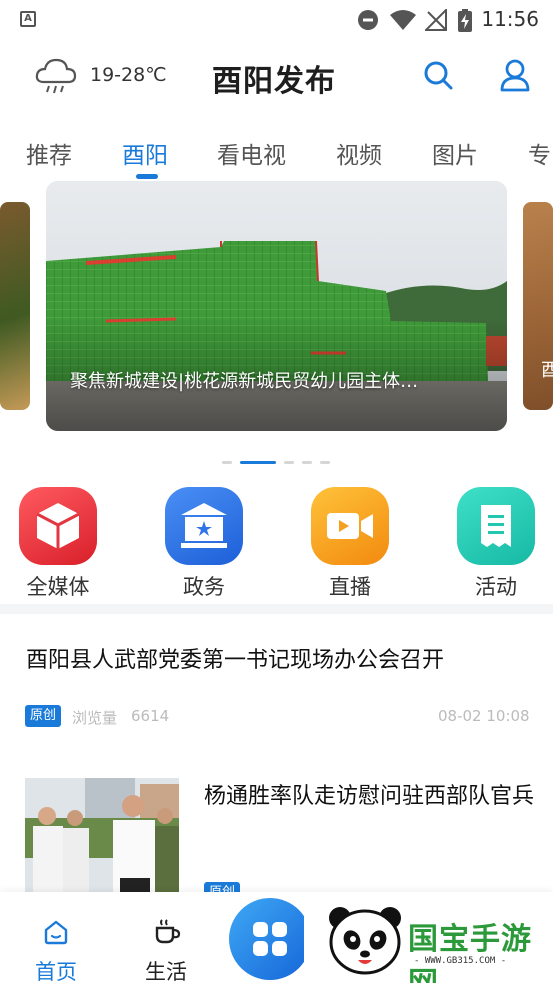  Describe the element at coordinates (365, 941) in the screenshot. I see `panda-icon` at that location.